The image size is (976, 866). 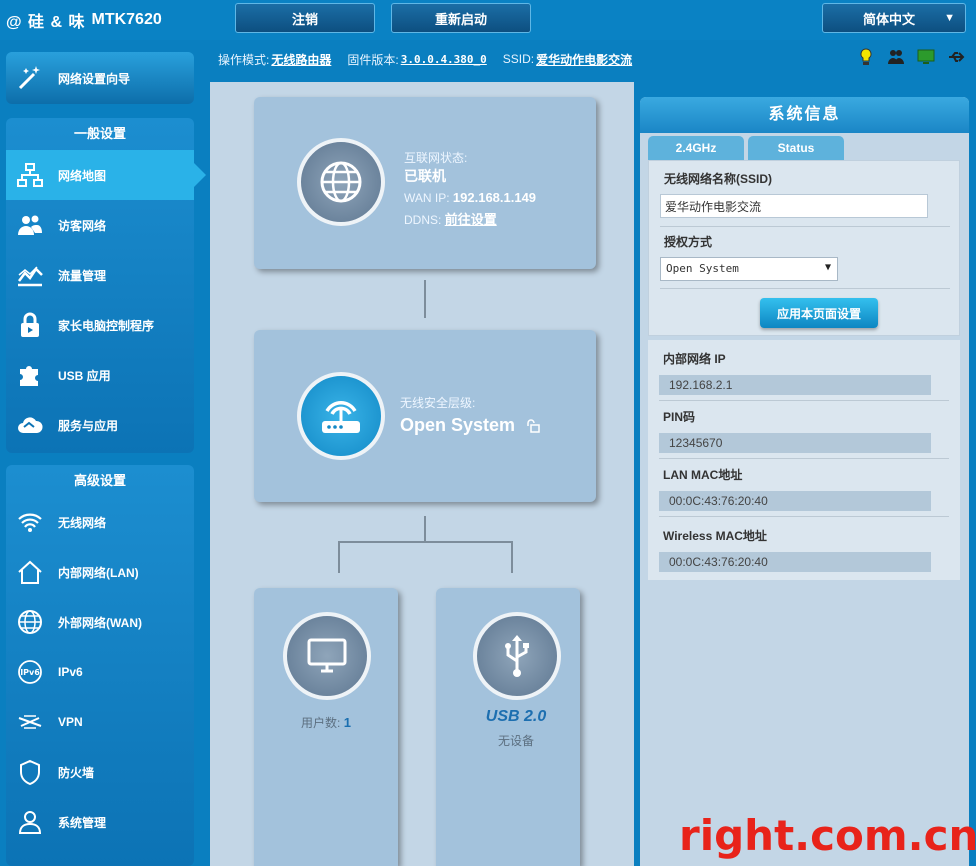 What do you see at coordinates (30, 225) in the screenshot?
I see `guest-network-icon` at bounding box center [30, 225].